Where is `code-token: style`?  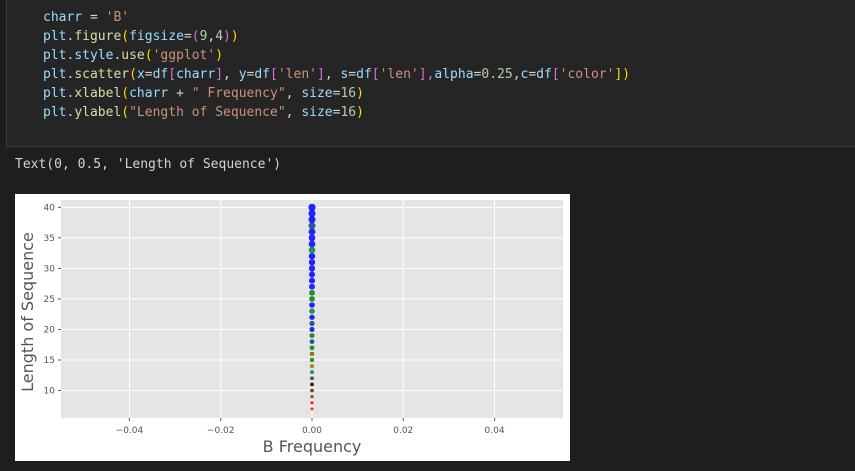 code-token: style is located at coordinates (94, 55).